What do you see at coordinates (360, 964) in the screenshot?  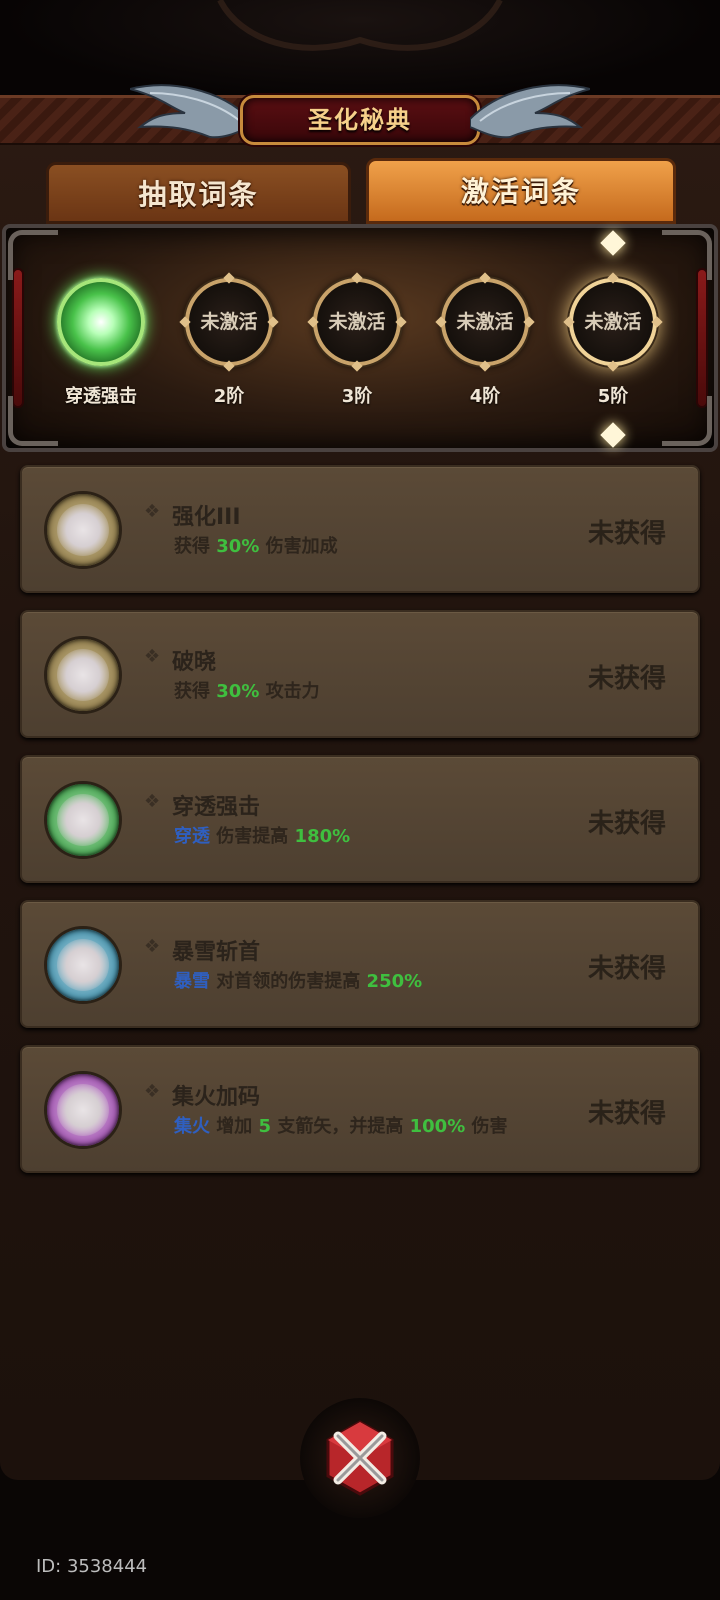 I see `entry-card: ❖ 暴雪斩首 暴雪 对首领的伤害提高 250% 未获得` at bounding box center [360, 964].